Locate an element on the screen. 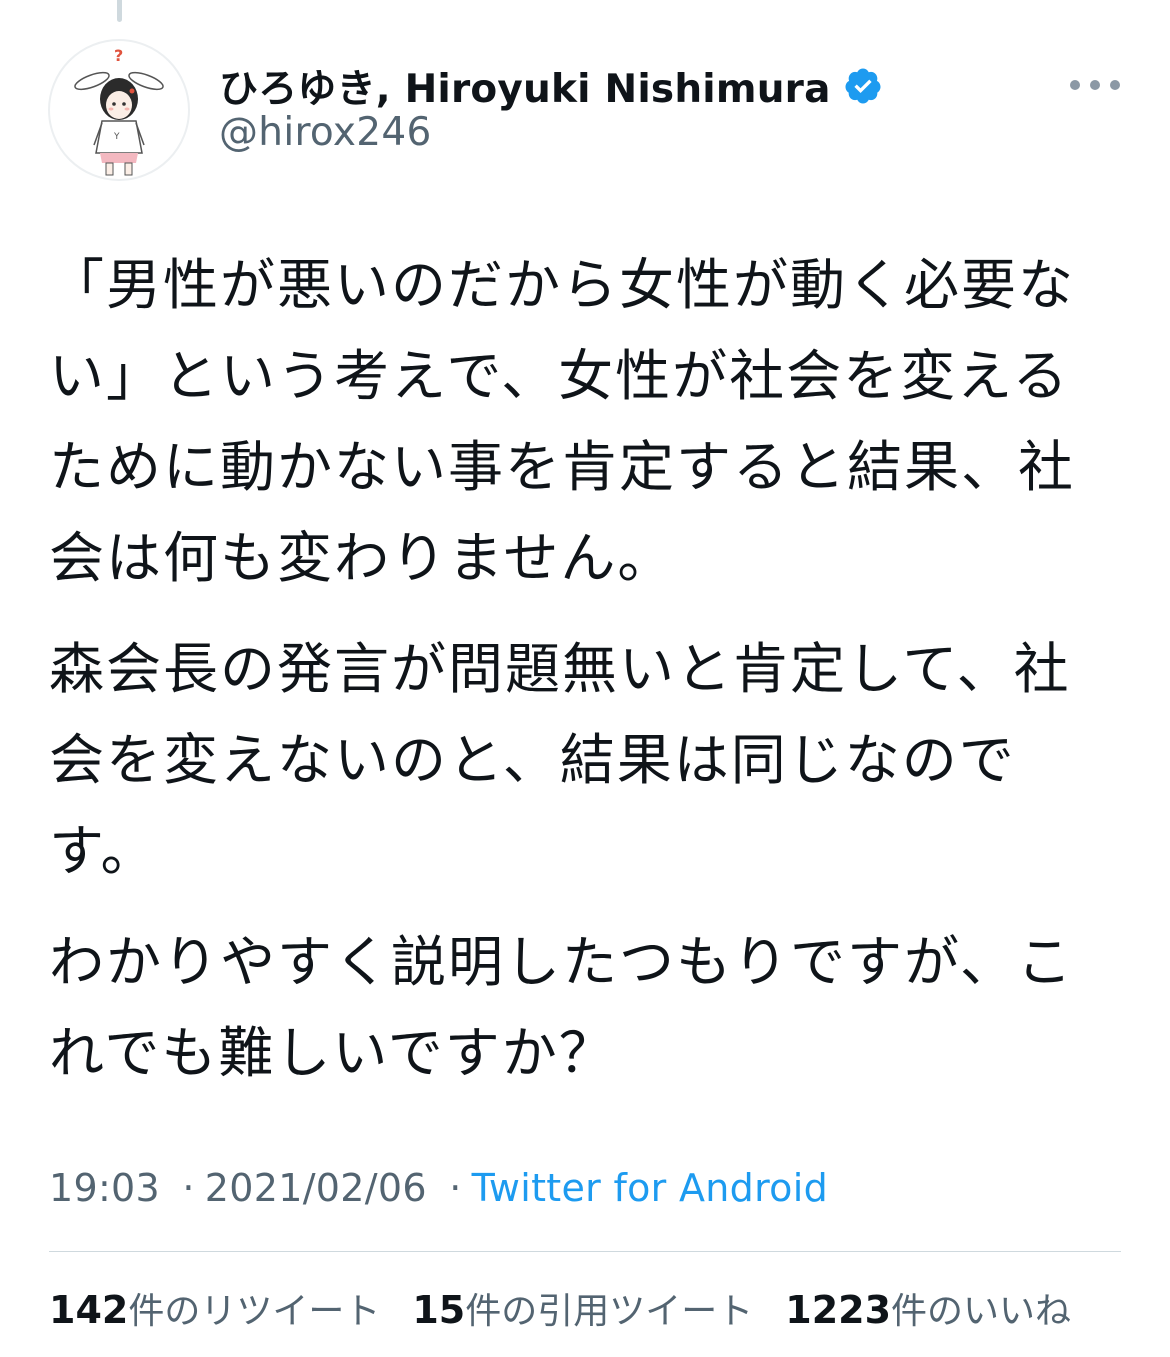 The width and height of the screenshot is (1170, 1357). author-name-row: ひろゆき, Hiroyuki Nishimura is located at coordinates (551, 86).